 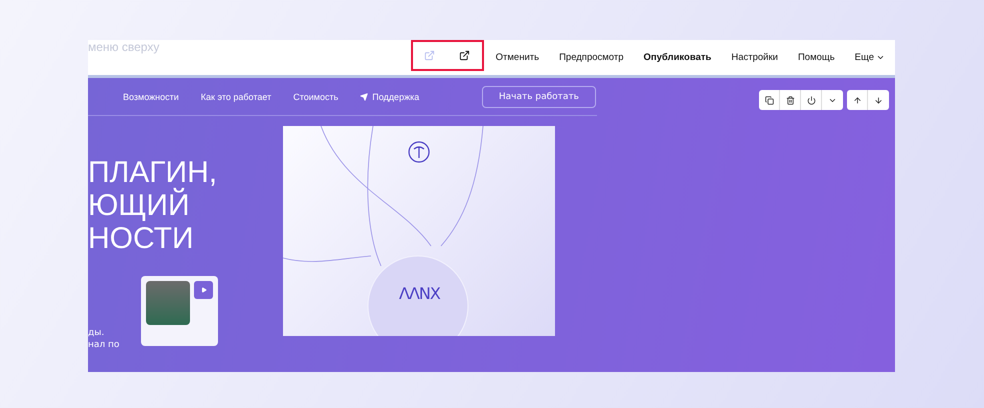 What do you see at coordinates (464, 55) in the screenshot?
I see `external-link-icon` at bounding box center [464, 55].